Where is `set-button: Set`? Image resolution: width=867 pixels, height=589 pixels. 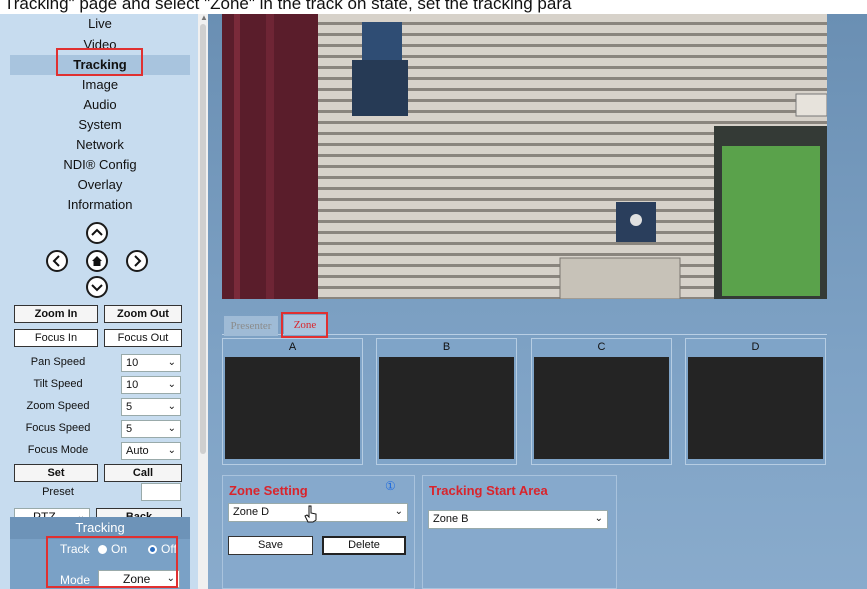
set-button: Set is located at coordinates (56, 473).